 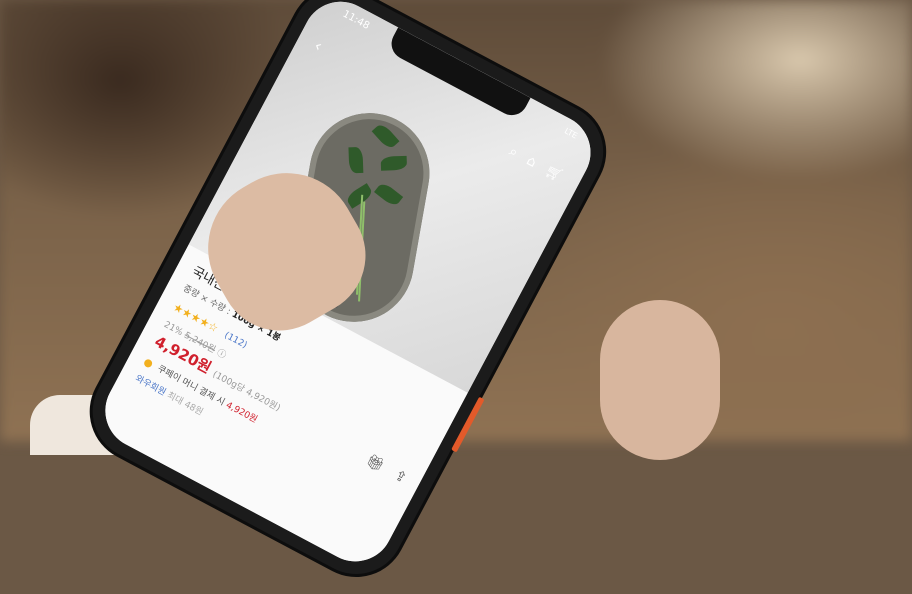 I want to click on right-hand-fingers, so click(x=660, y=380).